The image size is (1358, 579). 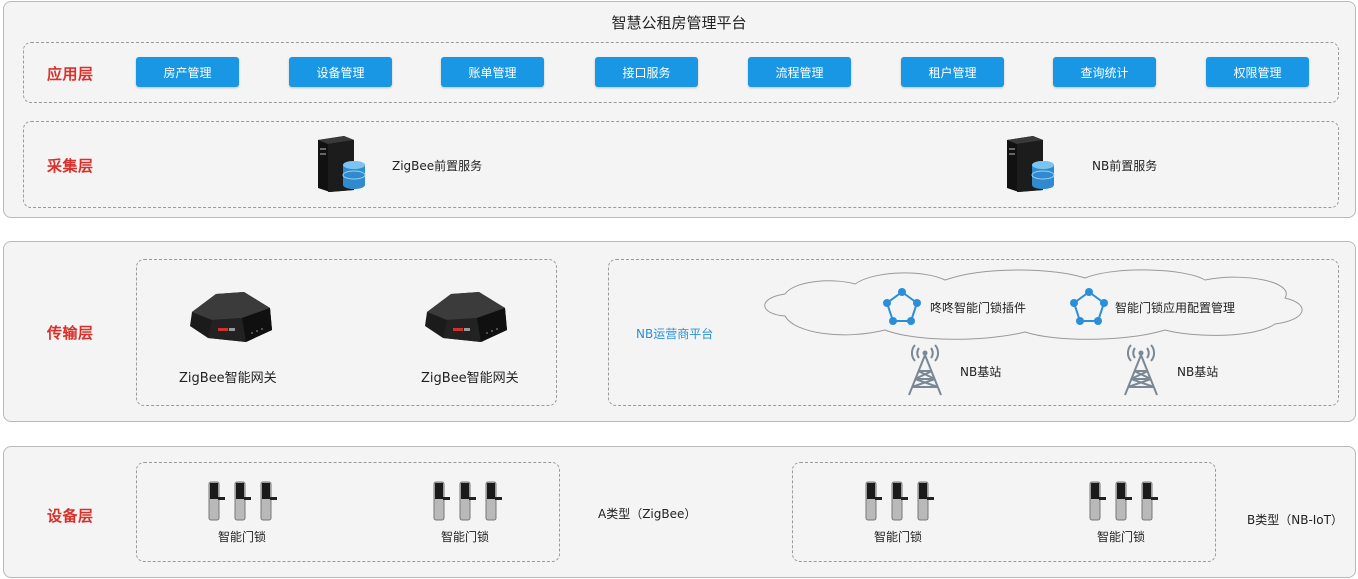 What do you see at coordinates (1175, 308) in the screenshot?
I see `plugin-label-2: 智能门锁应用配置管理` at bounding box center [1175, 308].